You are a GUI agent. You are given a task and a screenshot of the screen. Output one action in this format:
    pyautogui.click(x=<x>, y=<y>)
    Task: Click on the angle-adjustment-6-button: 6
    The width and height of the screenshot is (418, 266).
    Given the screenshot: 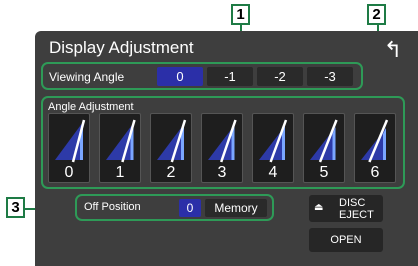 What is the action you would take?
    pyautogui.click(x=375, y=148)
    